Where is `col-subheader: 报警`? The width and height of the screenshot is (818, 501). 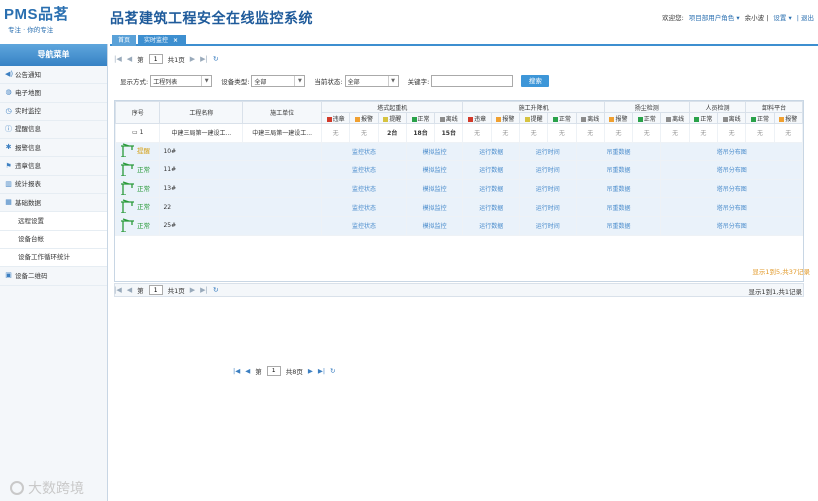
col-subheader: 报警 is located at coordinates (505, 118).